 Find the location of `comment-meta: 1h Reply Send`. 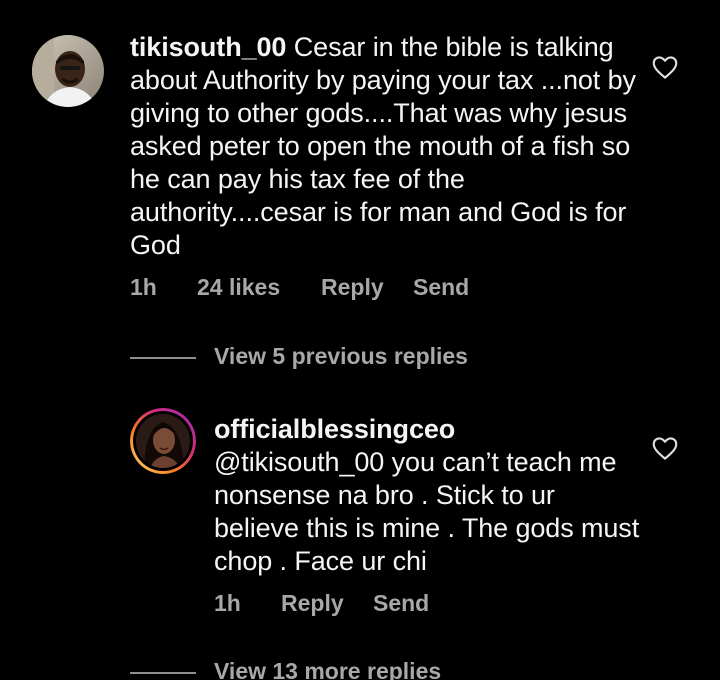

comment-meta: 1h Reply Send is located at coordinates (344, 605).